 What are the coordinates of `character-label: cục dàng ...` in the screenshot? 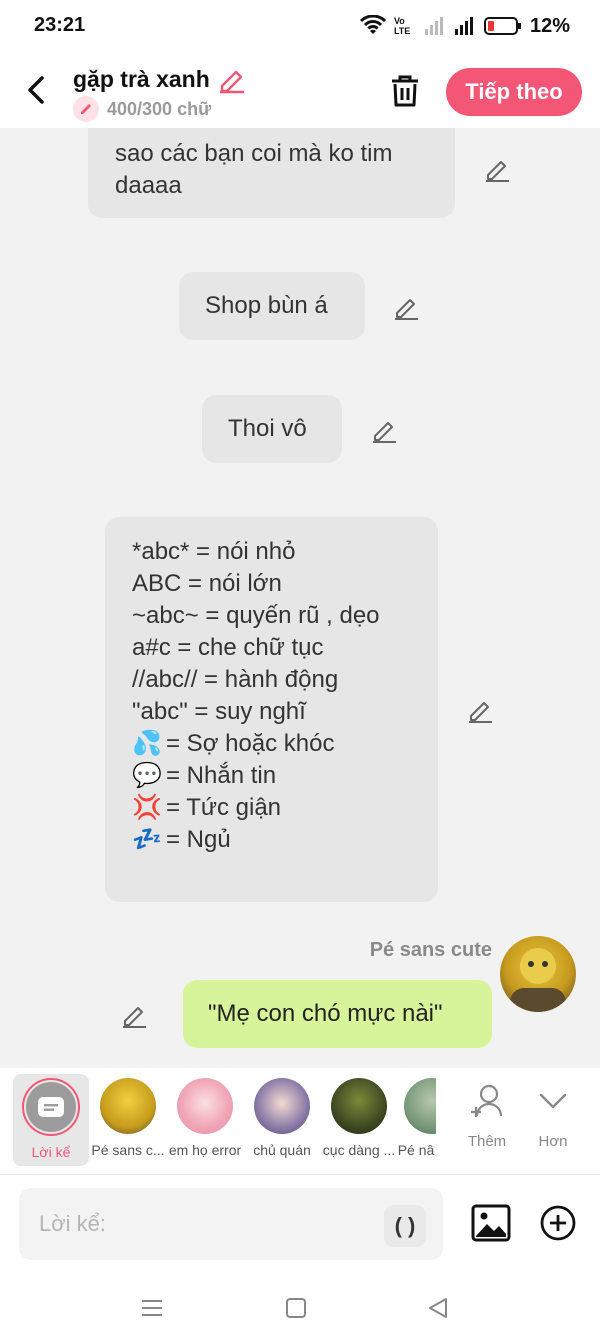 It's located at (359, 1150).